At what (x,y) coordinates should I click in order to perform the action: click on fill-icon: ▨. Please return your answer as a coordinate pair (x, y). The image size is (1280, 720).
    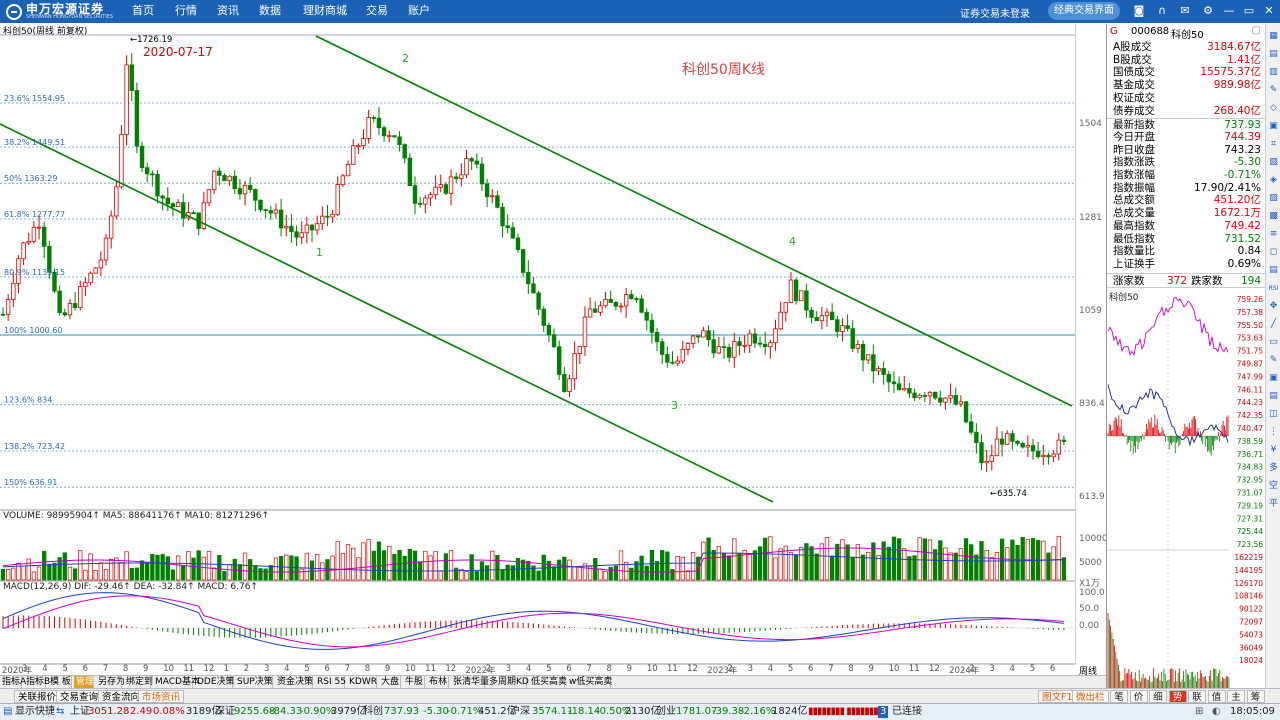
    Looking at the image, I should click on (1273, 198).